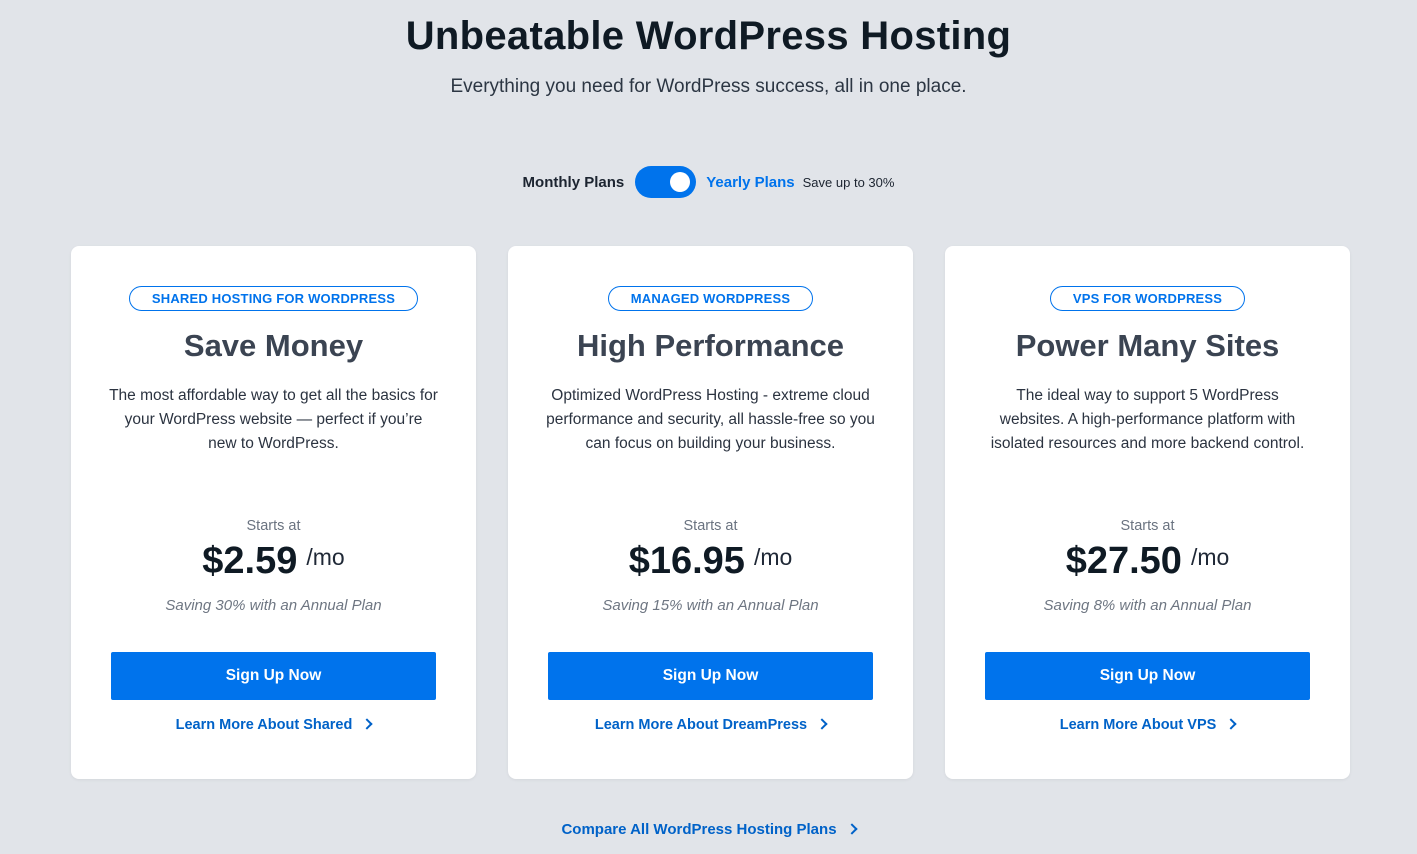 This screenshot has width=1417, height=854. What do you see at coordinates (699, 829) in the screenshot?
I see `compare-plans-label: Compare All WordPress Hosting Plans` at bounding box center [699, 829].